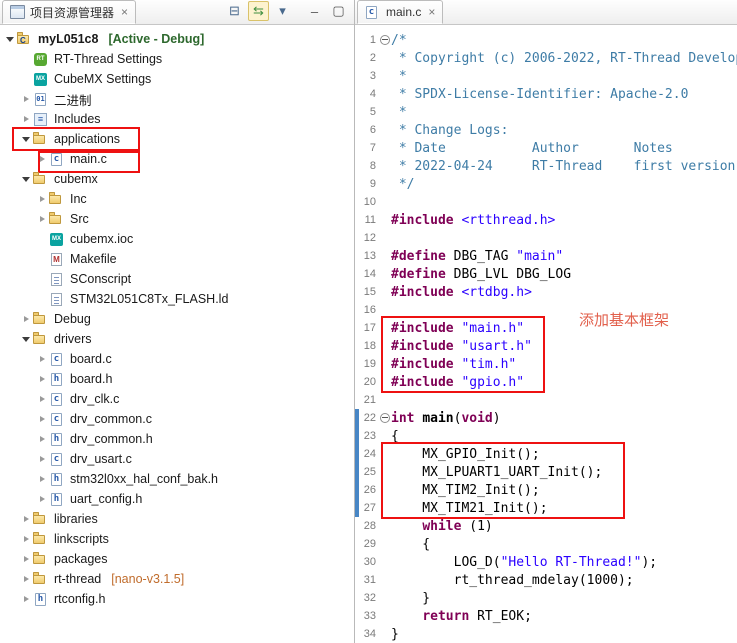 The image size is (737, 643). Describe the element at coordinates (546, 256) in the screenshot. I see `code-line: 13 #define DBG_TAG "main"` at that location.